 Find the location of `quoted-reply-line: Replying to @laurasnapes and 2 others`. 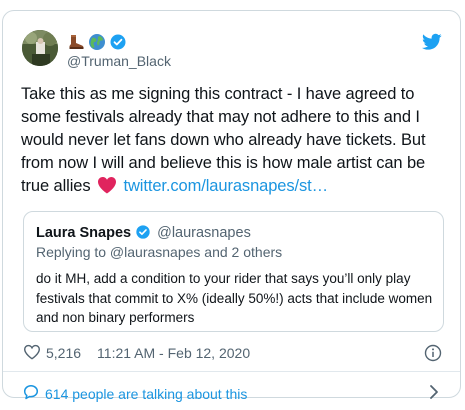

quoted-reply-line: Replying to @laurasnapes and 2 others is located at coordinates (159, 252).